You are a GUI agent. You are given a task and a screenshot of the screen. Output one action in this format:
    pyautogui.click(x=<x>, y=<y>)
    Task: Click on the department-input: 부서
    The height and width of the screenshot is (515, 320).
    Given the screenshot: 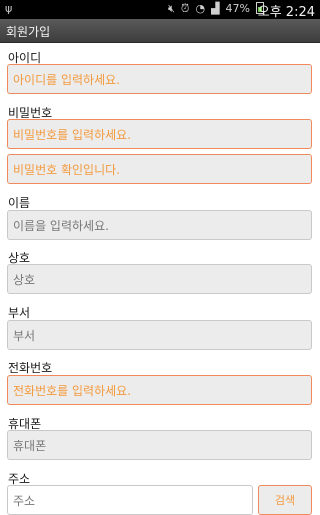 What is the action you would take?
    pyautogui.click(x=159, y=335)
    